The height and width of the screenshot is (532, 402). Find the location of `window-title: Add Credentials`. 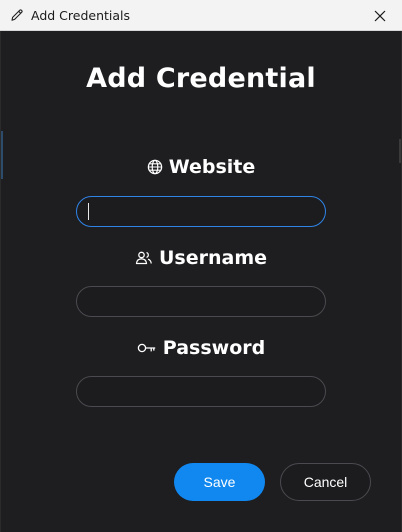

window-title: Add Credentials is located at coordinates (81, 15).